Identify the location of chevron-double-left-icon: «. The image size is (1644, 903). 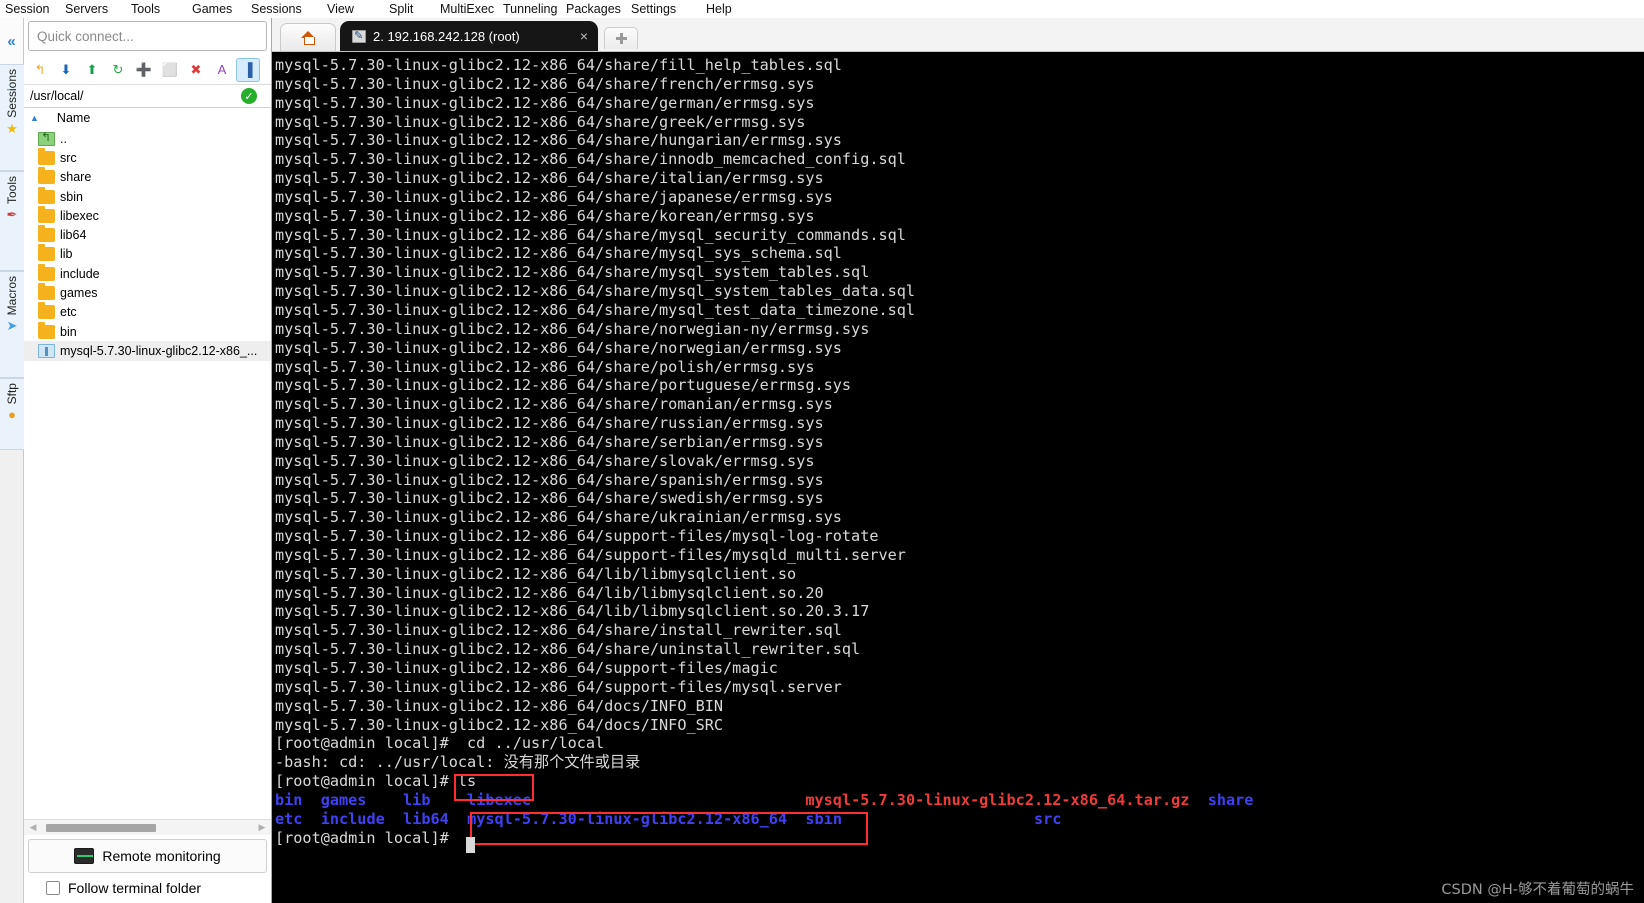
(11, 41).